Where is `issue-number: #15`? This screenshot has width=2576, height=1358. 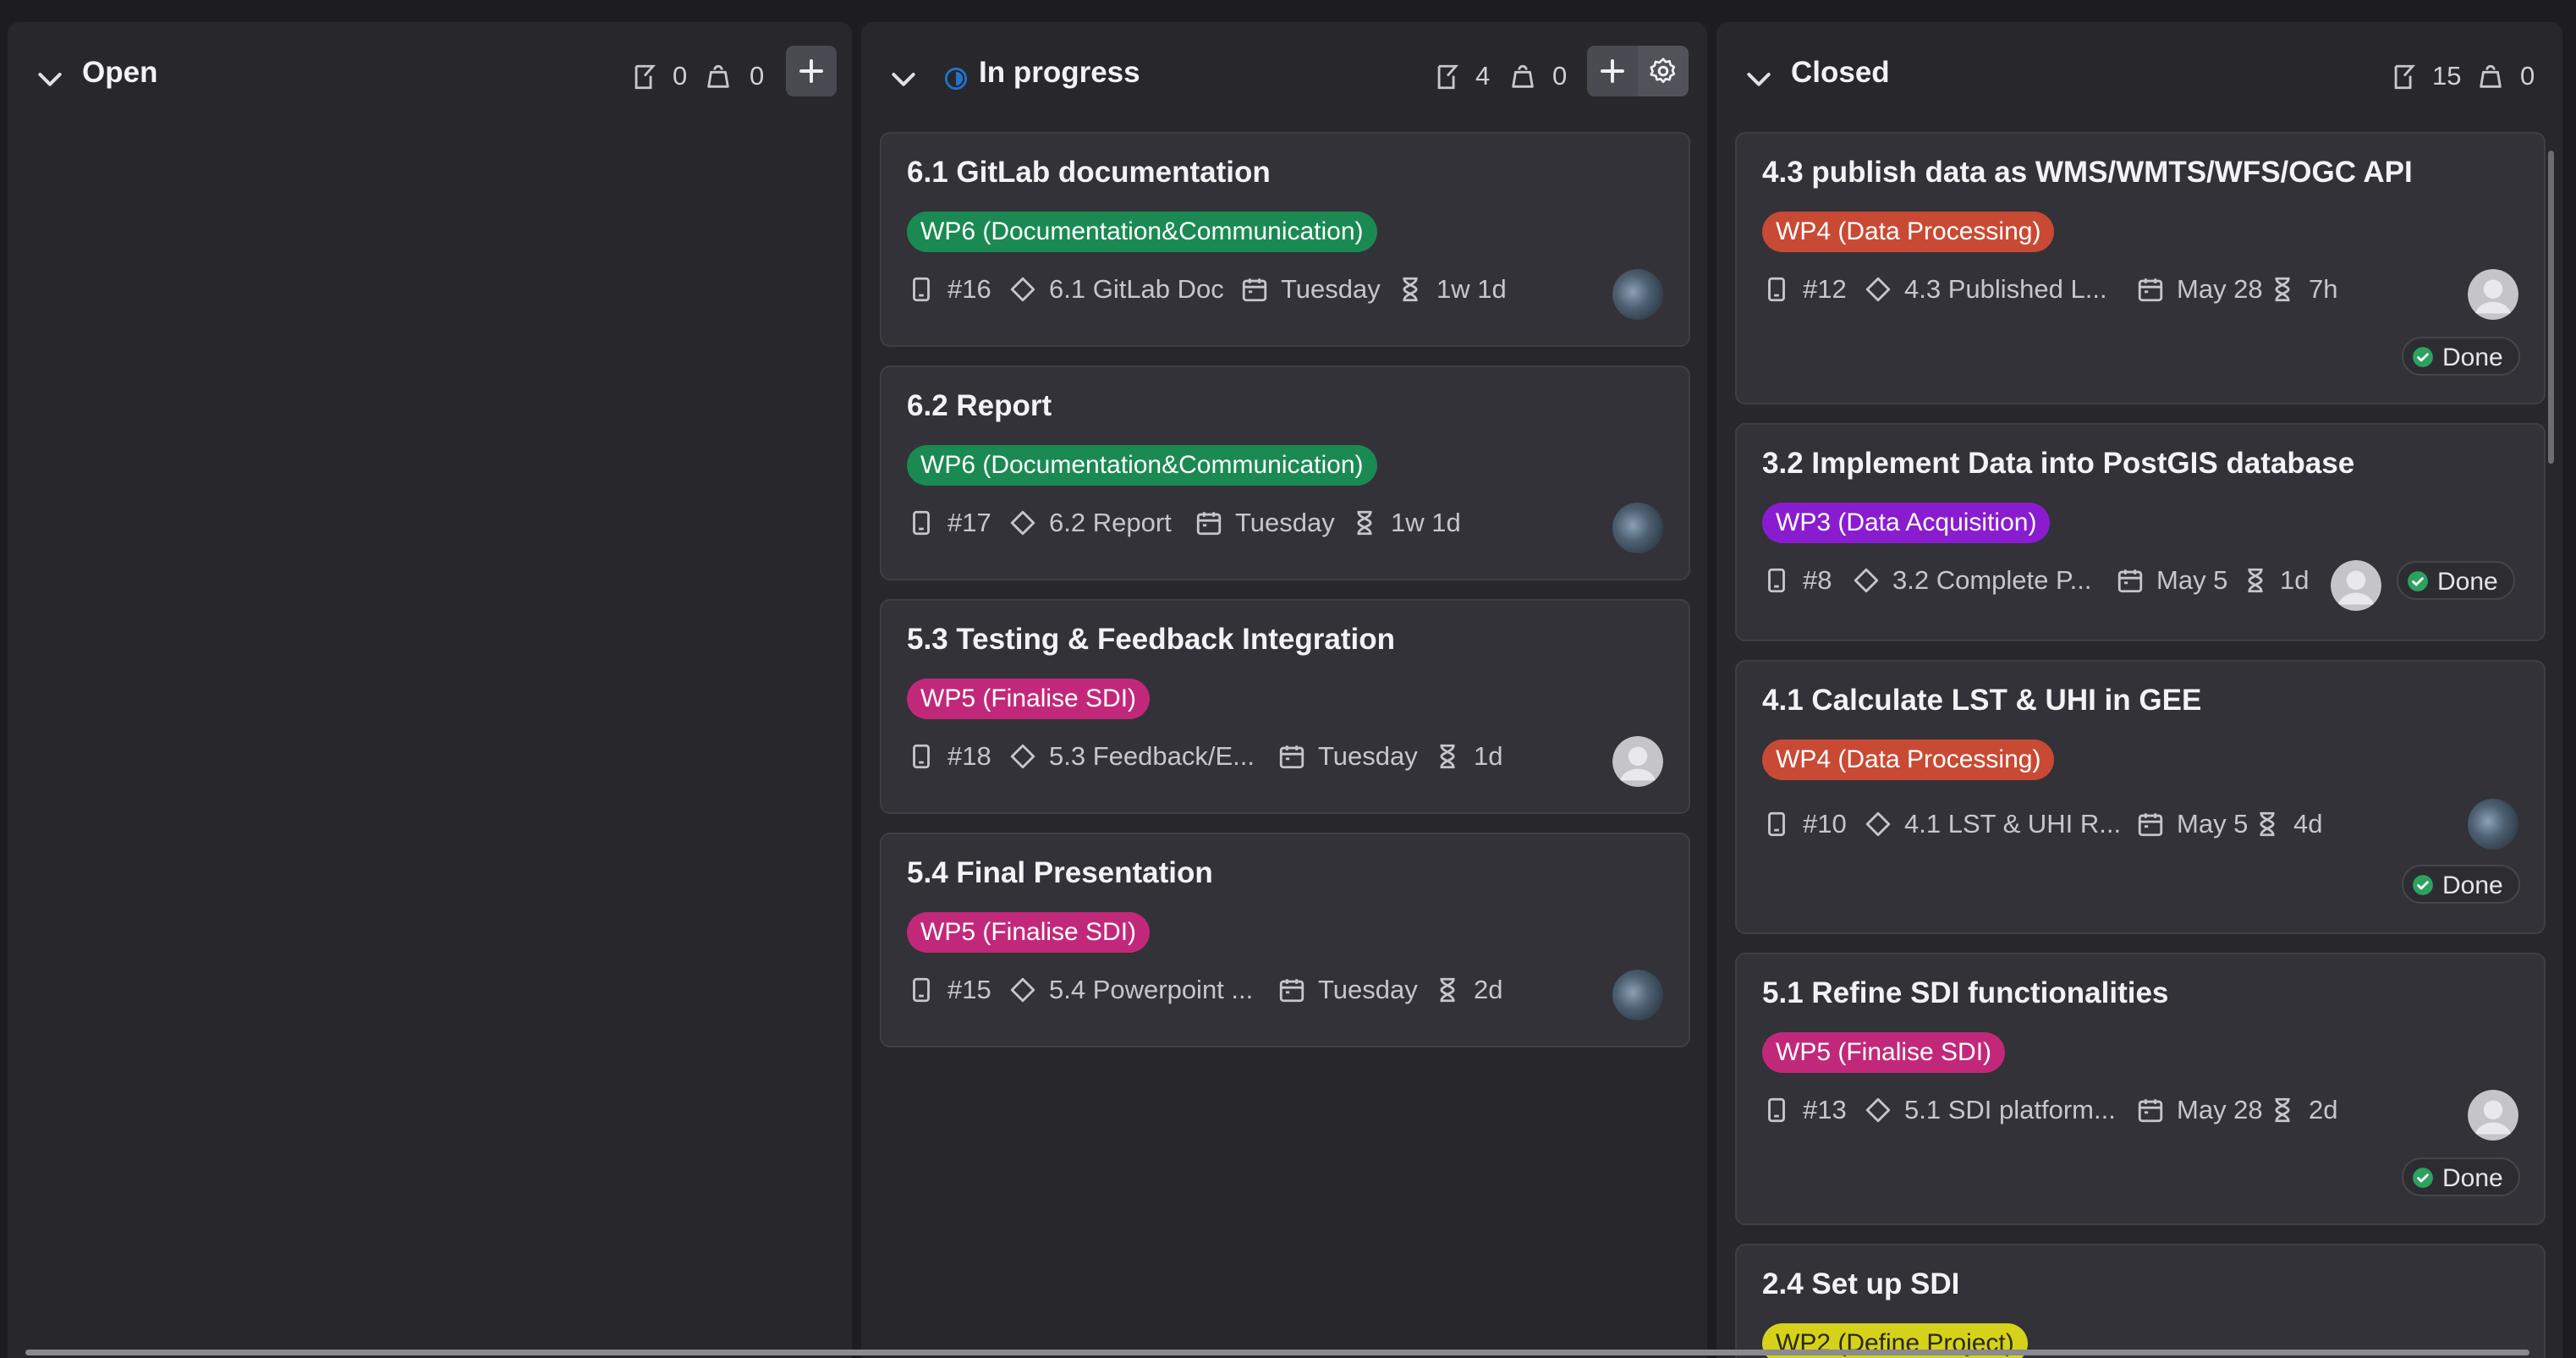
issue-number: #15 is located at coordinates (969, 989).